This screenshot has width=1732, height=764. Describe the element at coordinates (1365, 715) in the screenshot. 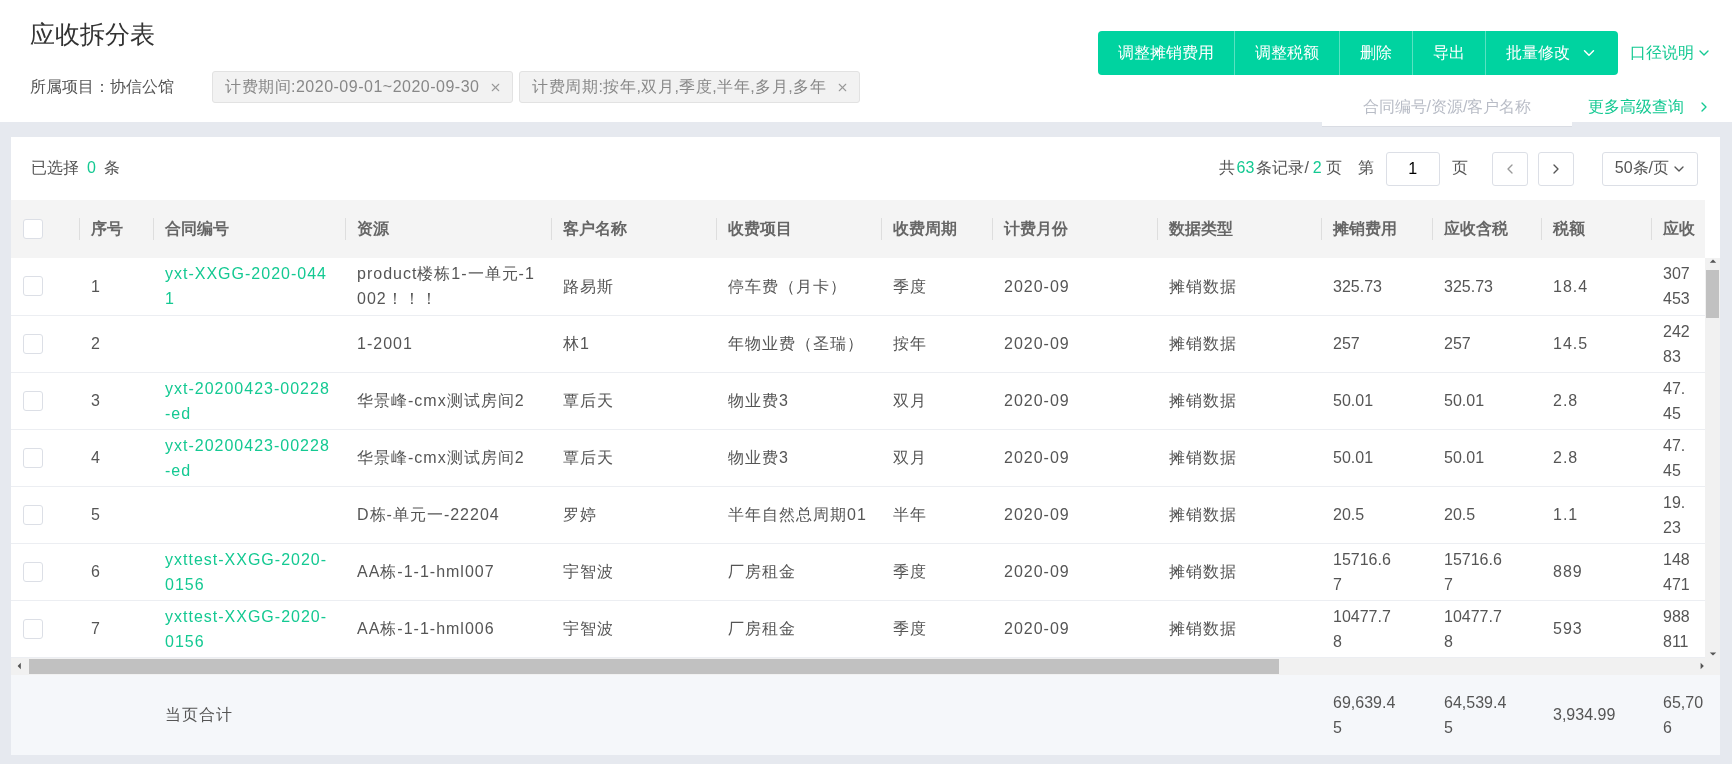

I see `total-cell-text: 69,639.45` at that location.